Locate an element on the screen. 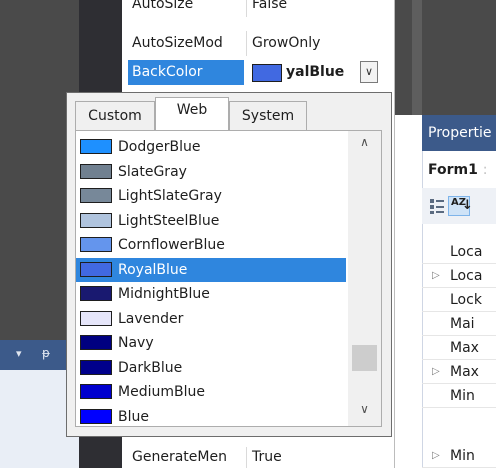 Image resolution: width=496 pixels, height=468 pixels. scroll-up-icon: ∧ is located at coordinates (364, 145).